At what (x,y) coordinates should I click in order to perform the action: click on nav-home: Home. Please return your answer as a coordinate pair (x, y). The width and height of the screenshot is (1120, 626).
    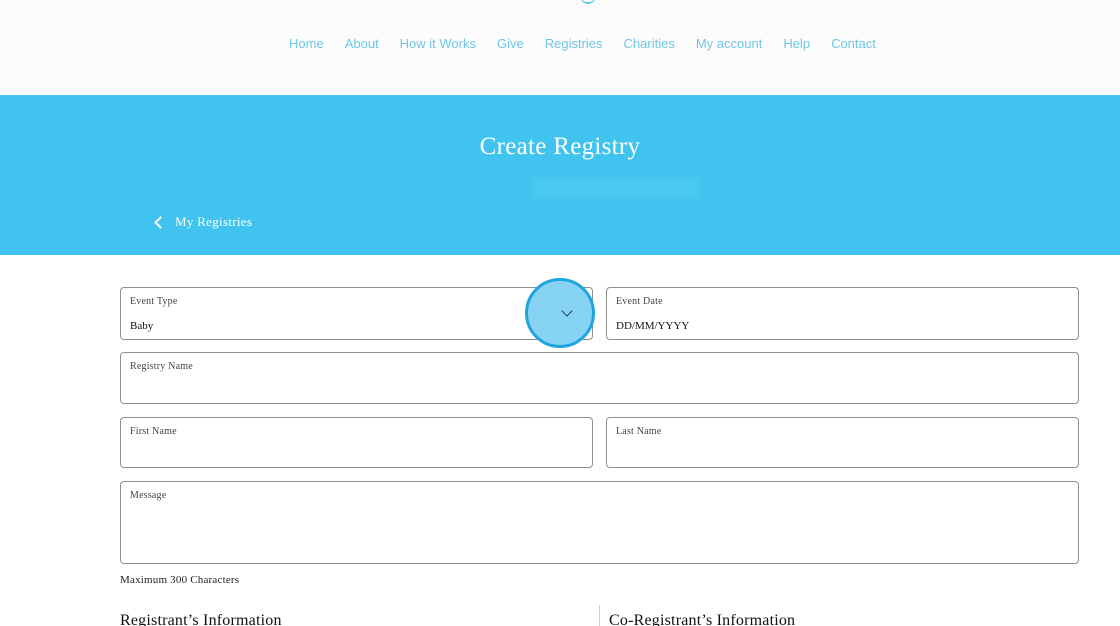
    Looking at the image, I should click on (306, 43).